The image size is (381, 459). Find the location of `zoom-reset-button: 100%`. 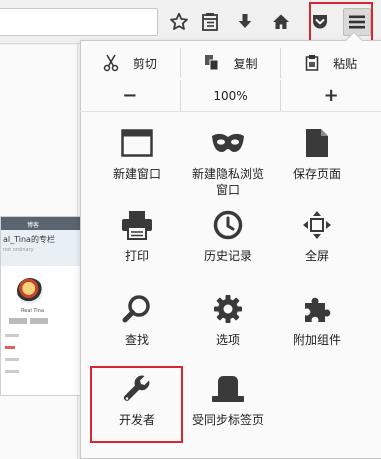

zoom-reset-button: 100% is located at coordinates (230, 95).